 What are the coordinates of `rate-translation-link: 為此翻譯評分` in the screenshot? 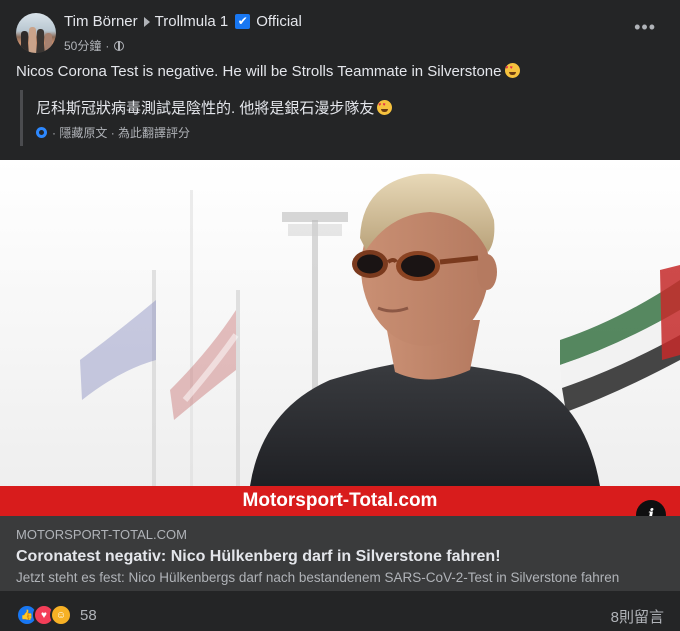 It's located at (154, 132).